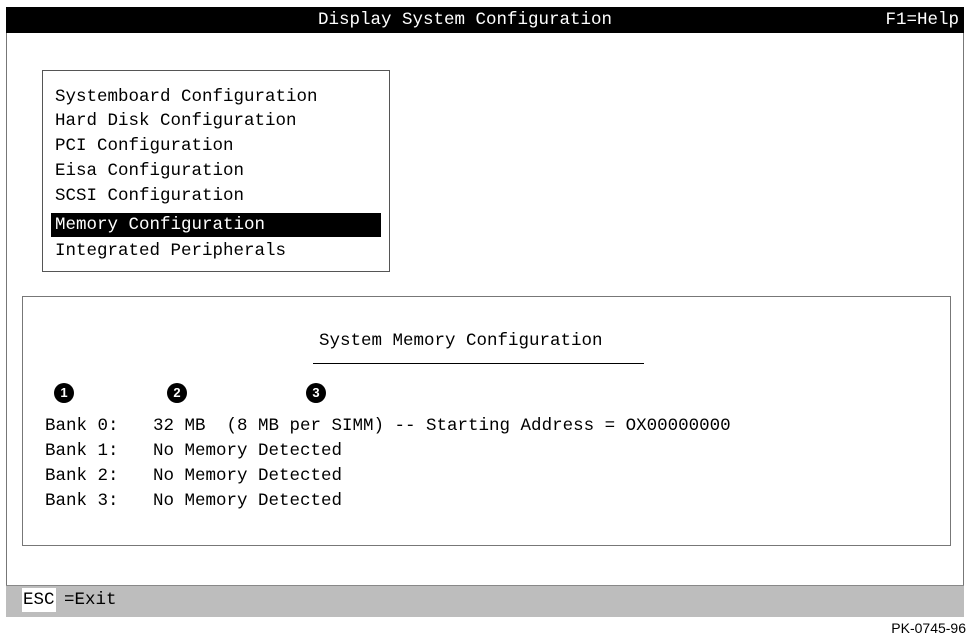  I want to click on menu-item-pci: PCI Configuration, so click(142, 146).